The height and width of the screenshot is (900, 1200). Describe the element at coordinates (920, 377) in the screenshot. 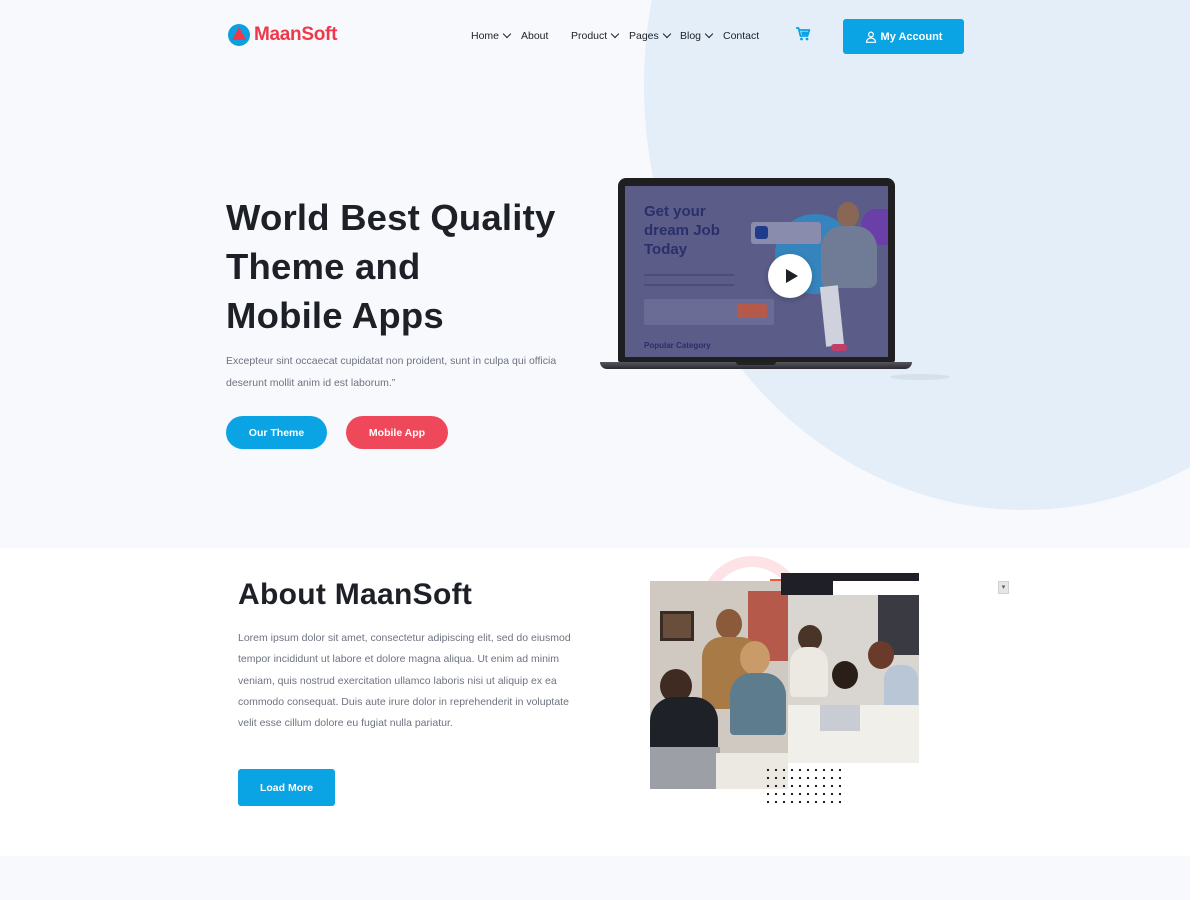

I see `laptop-shadow` at that location.